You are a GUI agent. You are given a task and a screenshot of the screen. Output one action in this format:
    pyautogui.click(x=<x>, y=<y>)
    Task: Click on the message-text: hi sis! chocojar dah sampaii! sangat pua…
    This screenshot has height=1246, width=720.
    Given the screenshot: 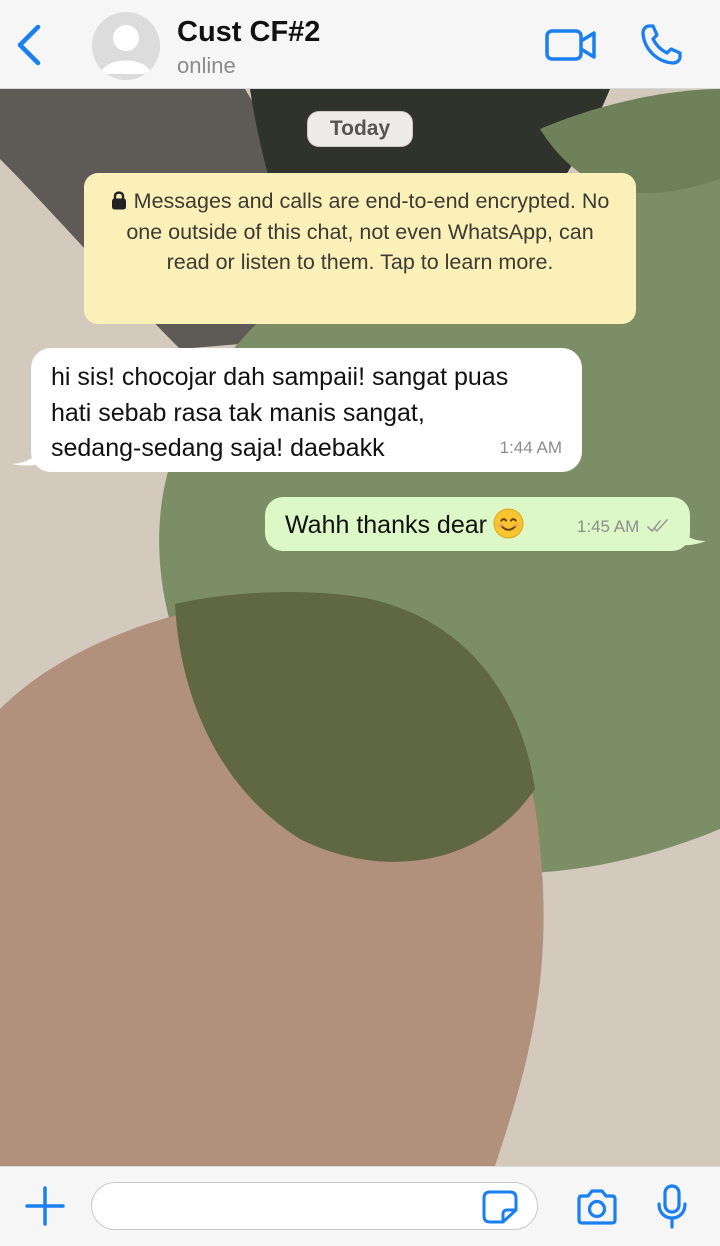 What is the action you would take?
    pyautogui.click(x=307, y=413)
    